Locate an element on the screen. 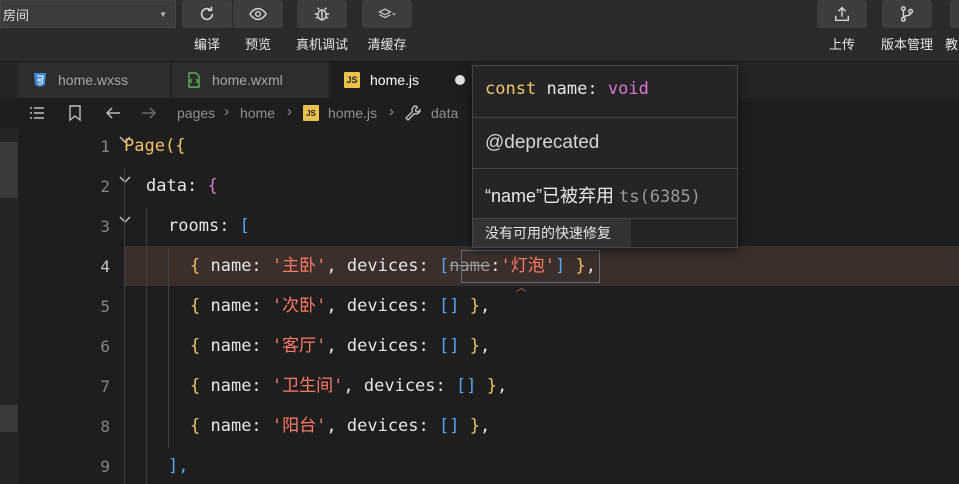 The image size is (959, 484). forward-arrow-icon is located at coordinates (149, 113).